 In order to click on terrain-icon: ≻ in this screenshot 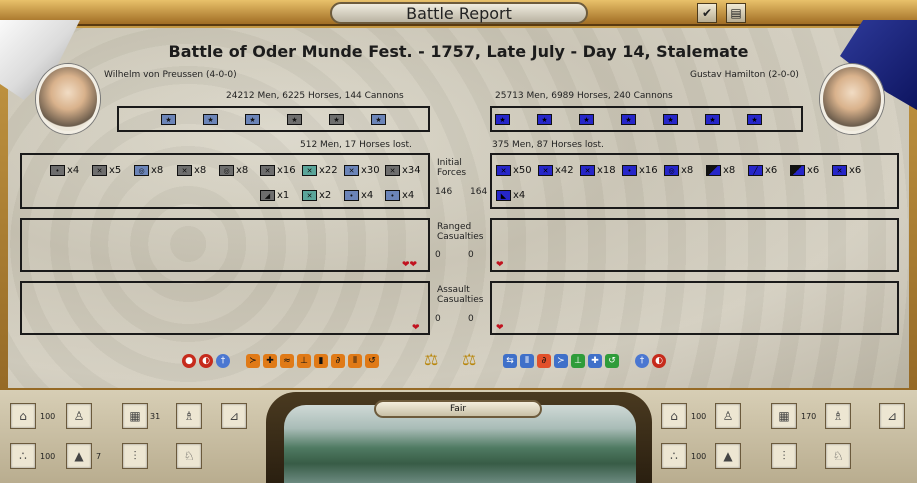, I will do `click(253, 361)`.